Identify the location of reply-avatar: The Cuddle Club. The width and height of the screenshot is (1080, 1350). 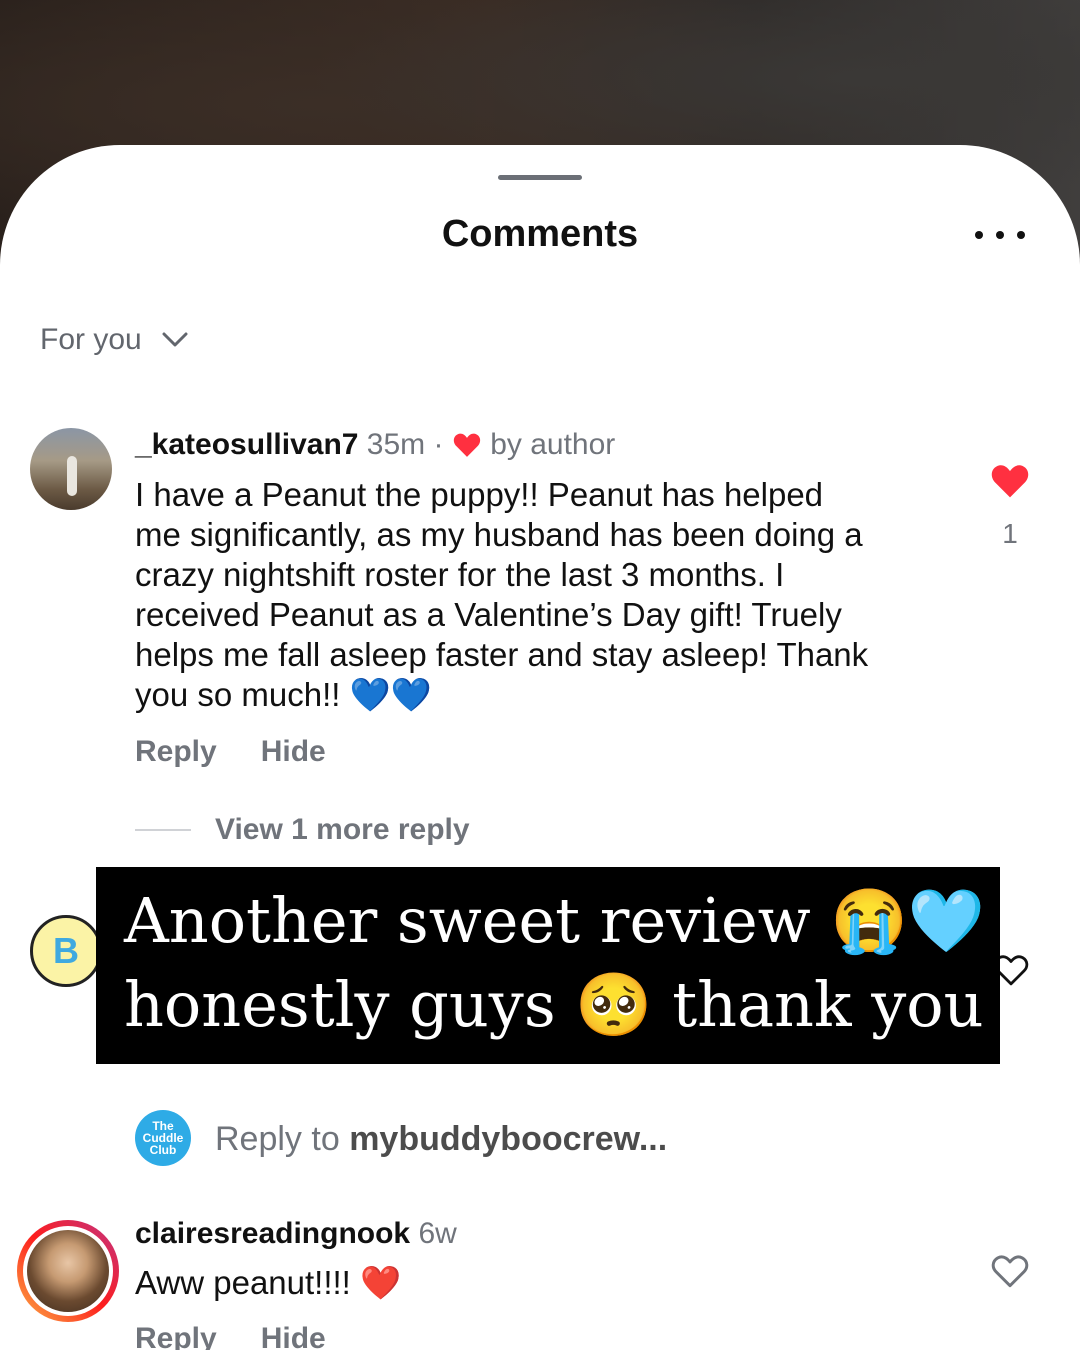
(163, 1138).